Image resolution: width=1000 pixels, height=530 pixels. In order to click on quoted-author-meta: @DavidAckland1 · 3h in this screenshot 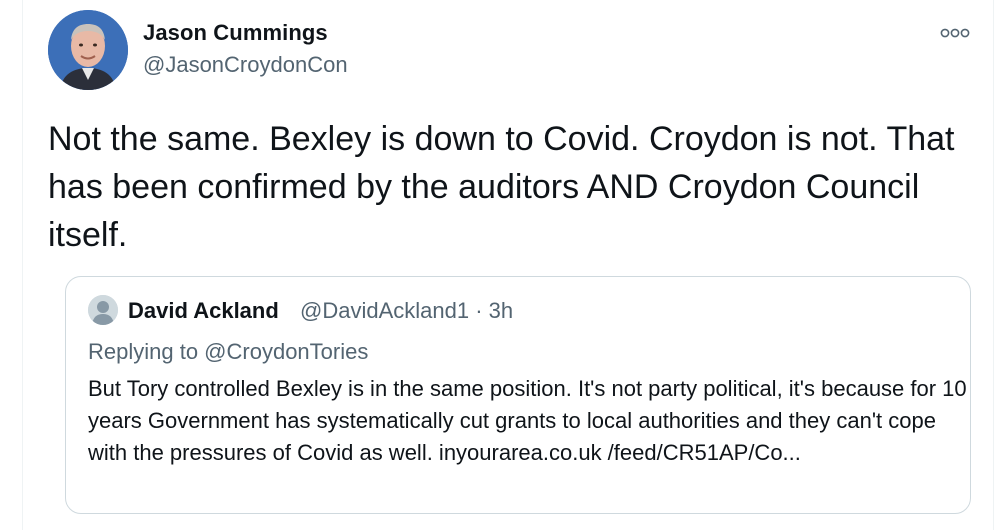, I will do `click(406, 311)`.